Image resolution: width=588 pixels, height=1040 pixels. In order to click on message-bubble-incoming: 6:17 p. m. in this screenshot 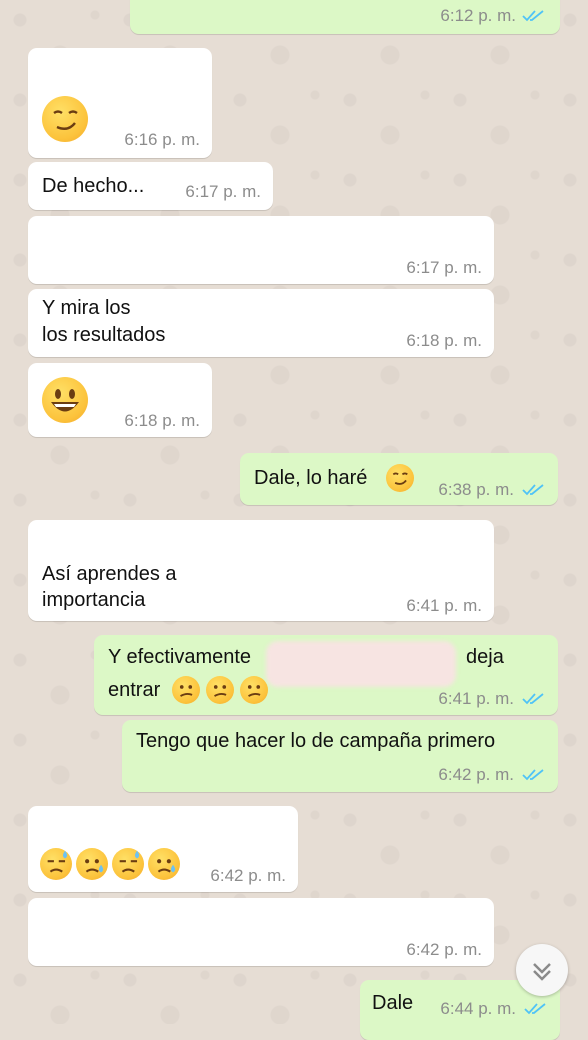, I will do `click(261, 250)`.